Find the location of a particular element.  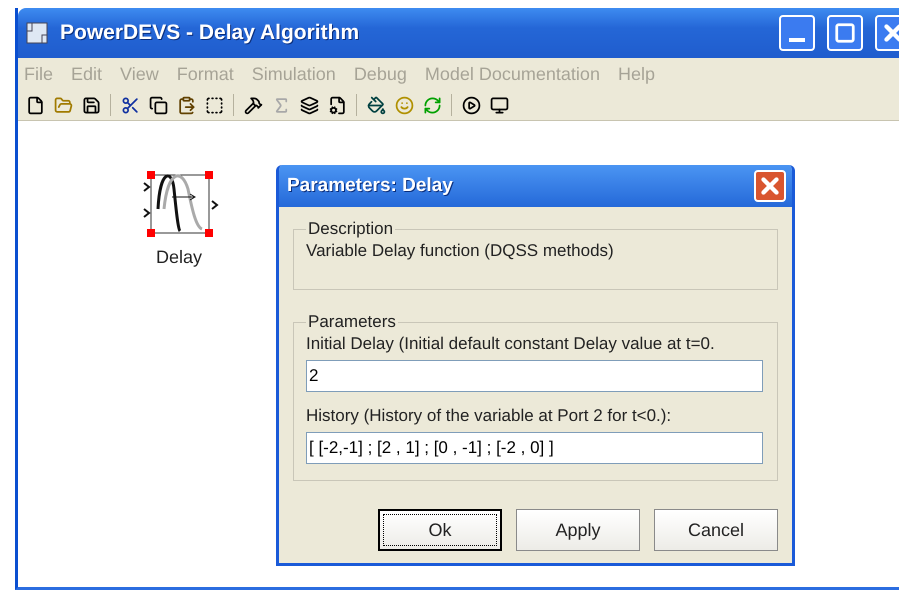

dialog-title: Parameters: Delay is located at coordinates (370, 186).